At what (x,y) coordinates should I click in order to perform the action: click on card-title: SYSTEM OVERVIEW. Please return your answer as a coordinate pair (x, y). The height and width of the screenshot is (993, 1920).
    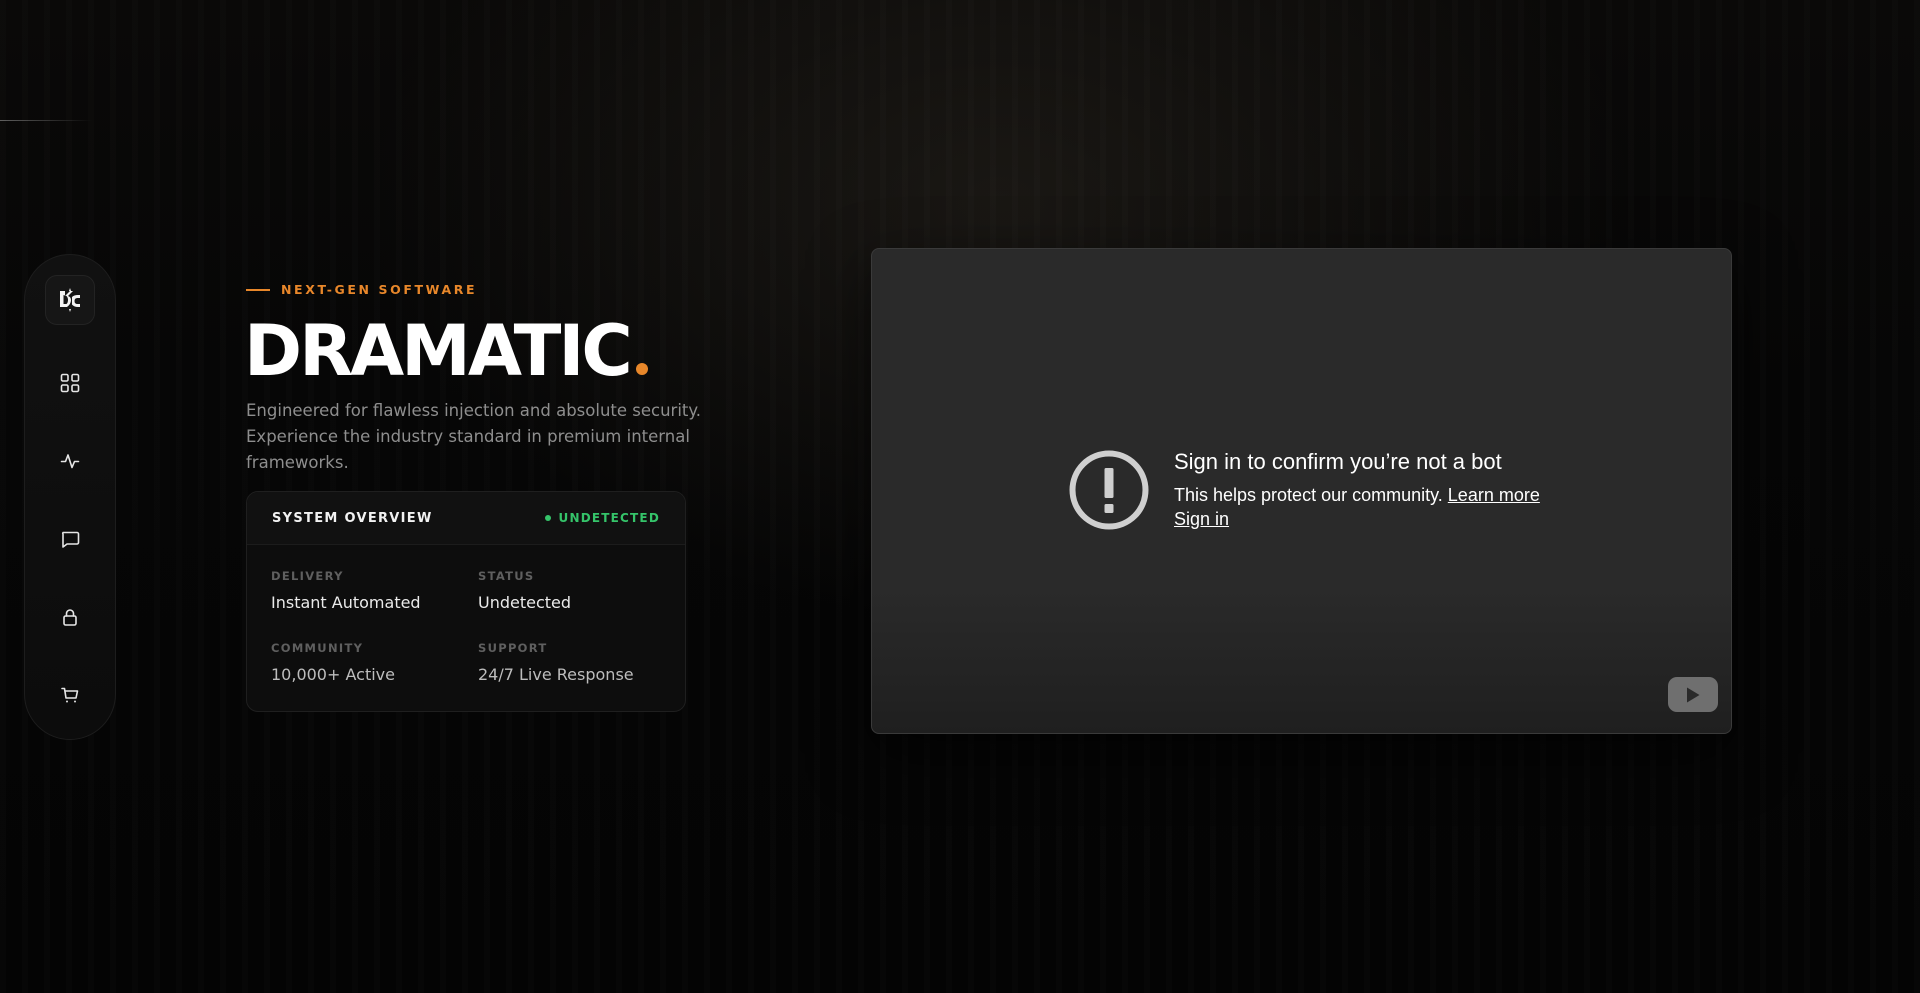
    Looking at the image, I should click on (352, 518).